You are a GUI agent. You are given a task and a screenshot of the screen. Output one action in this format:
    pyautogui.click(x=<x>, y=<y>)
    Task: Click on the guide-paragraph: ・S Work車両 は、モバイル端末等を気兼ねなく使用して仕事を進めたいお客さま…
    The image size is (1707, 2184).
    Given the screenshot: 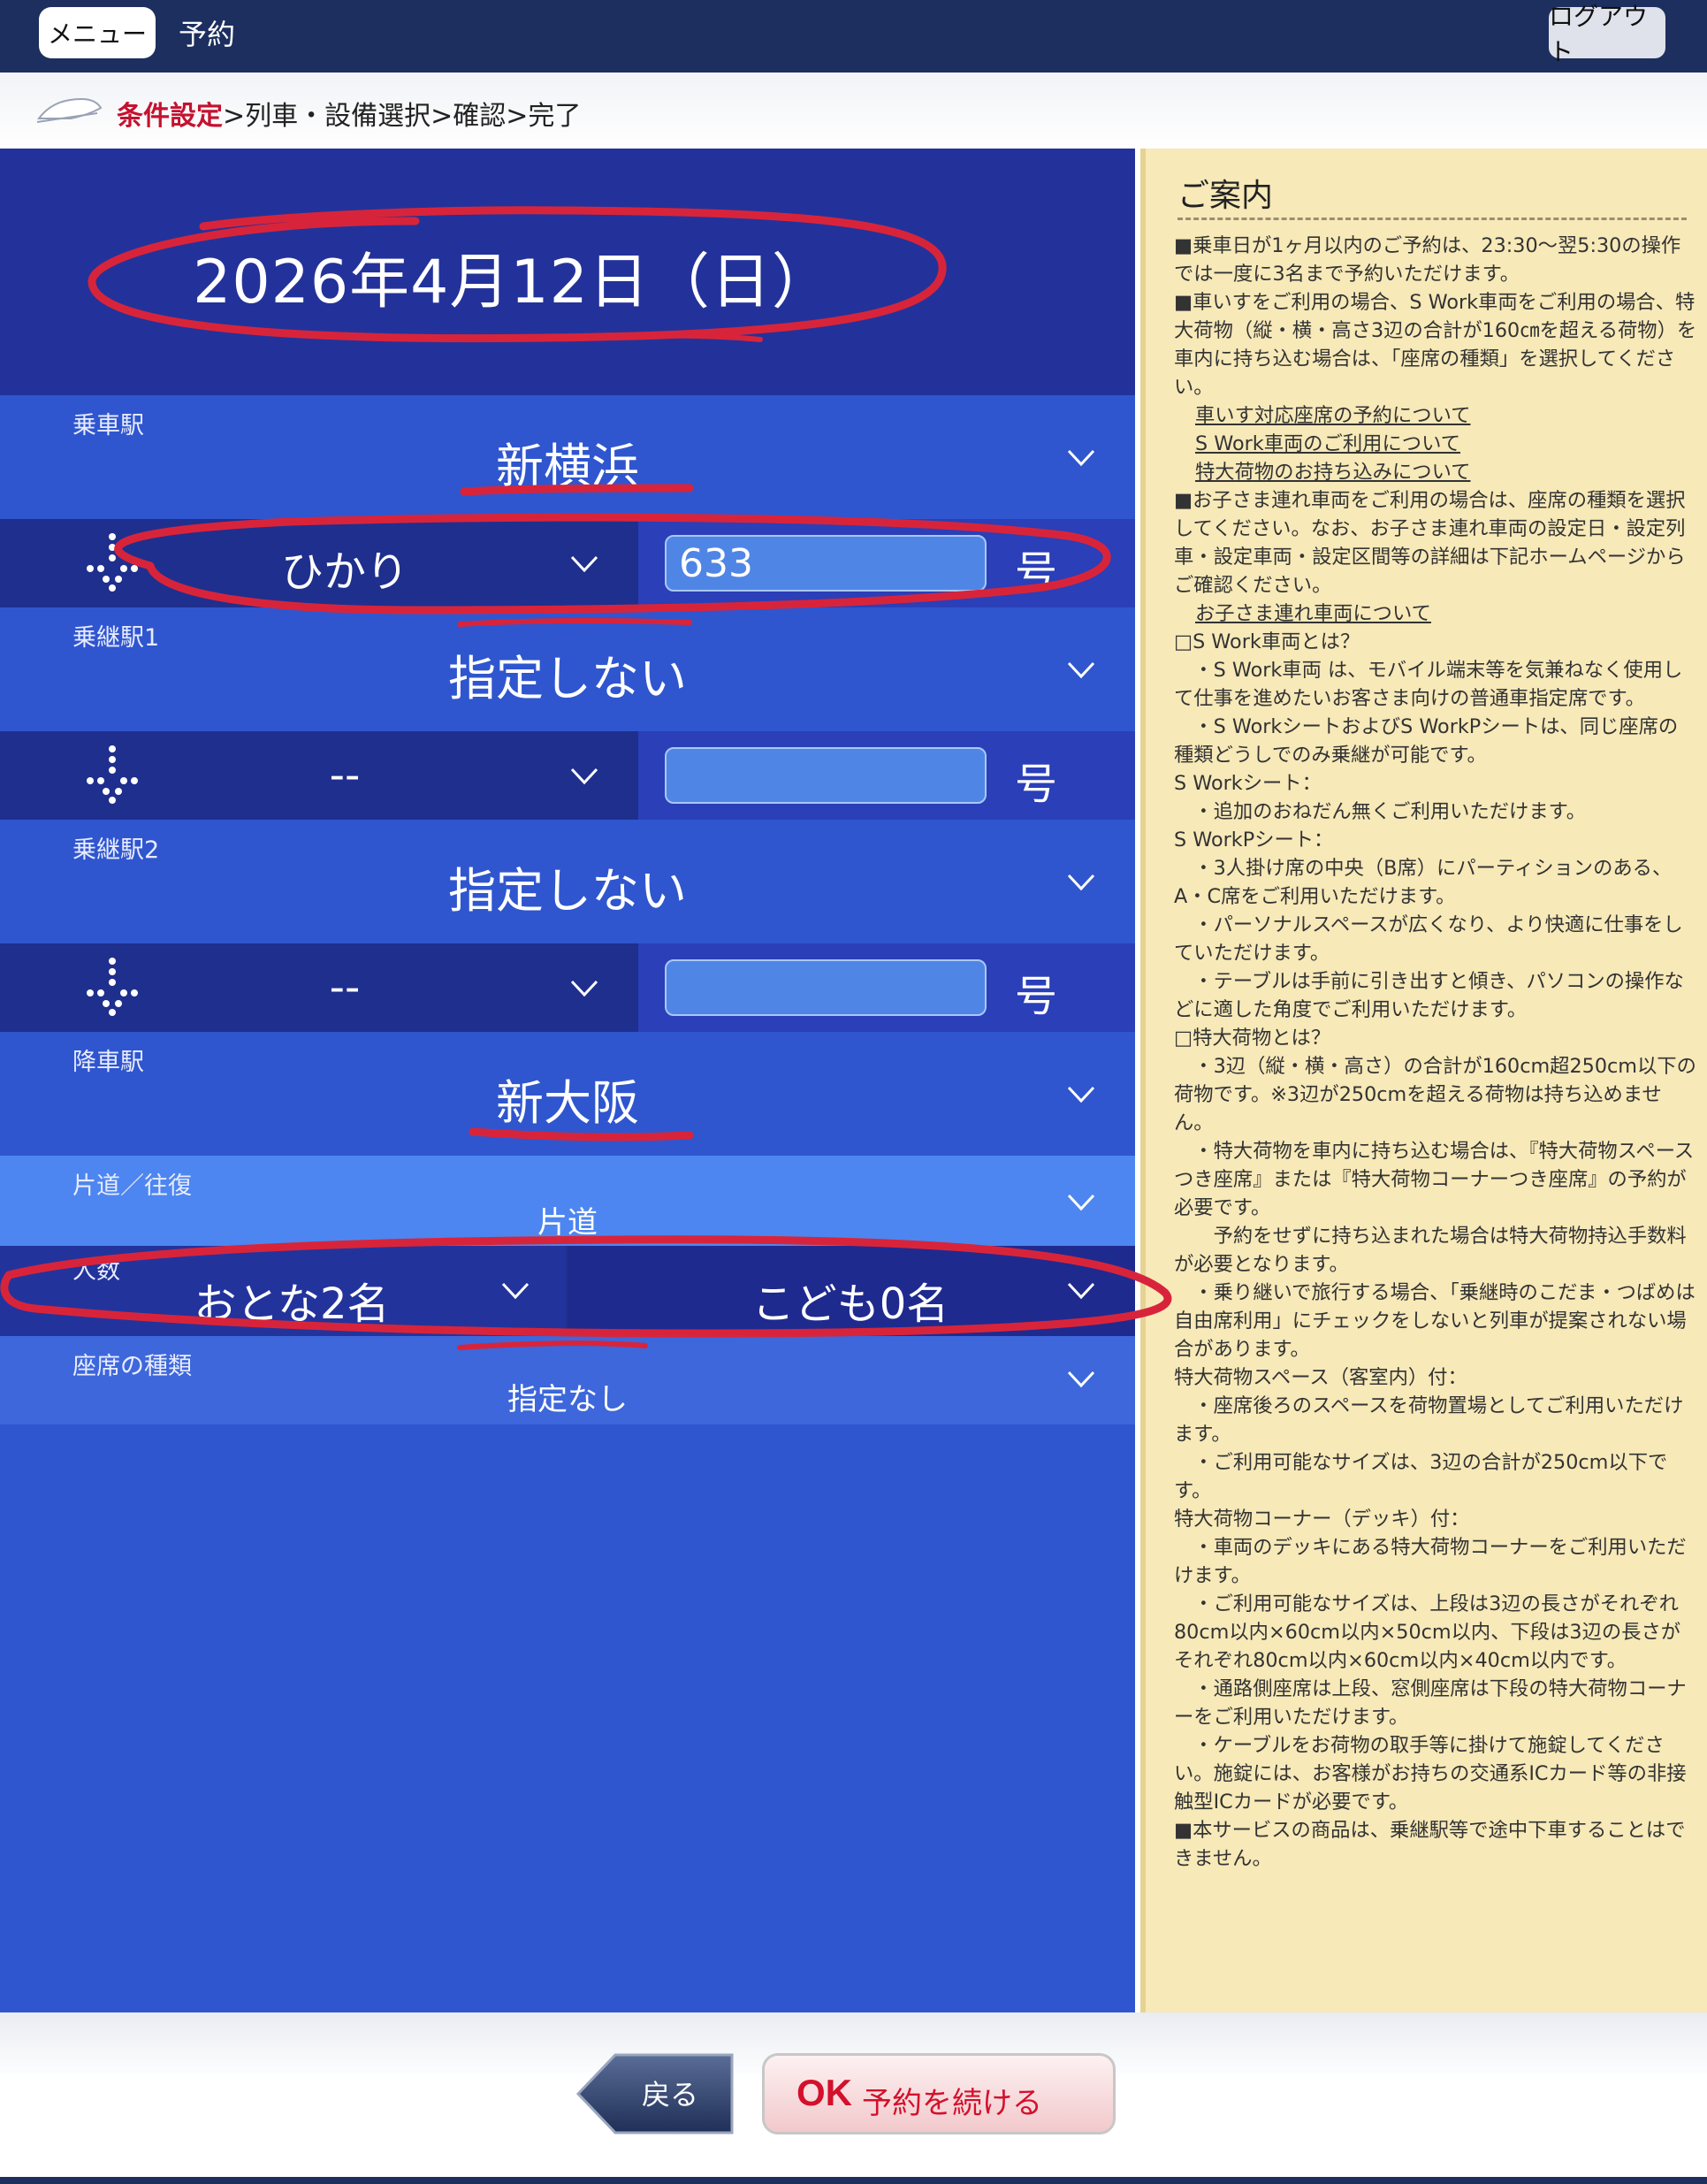 What is the action you would take?
    pyautogui.click(x=1428, y=684)
    